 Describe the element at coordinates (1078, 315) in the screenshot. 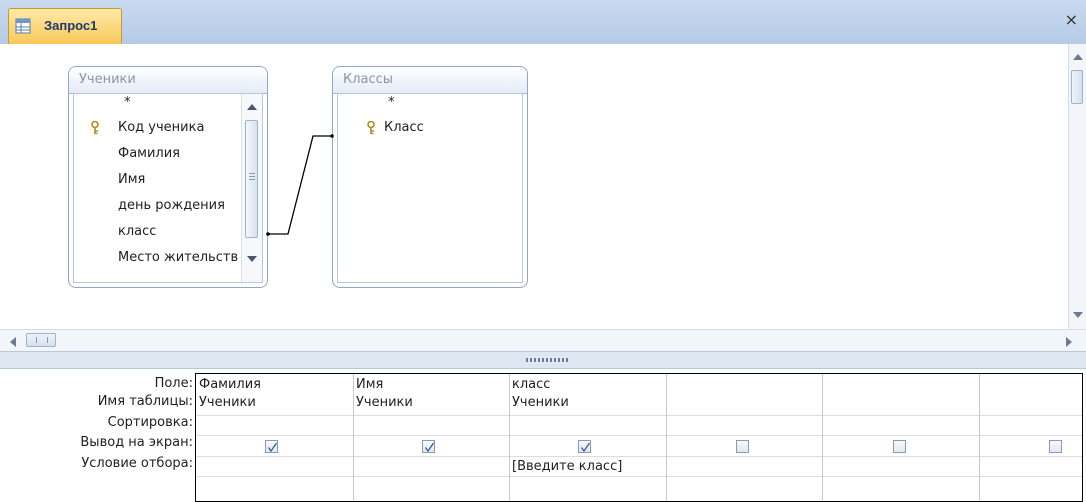

I see `scroll-down-icon` at that location.